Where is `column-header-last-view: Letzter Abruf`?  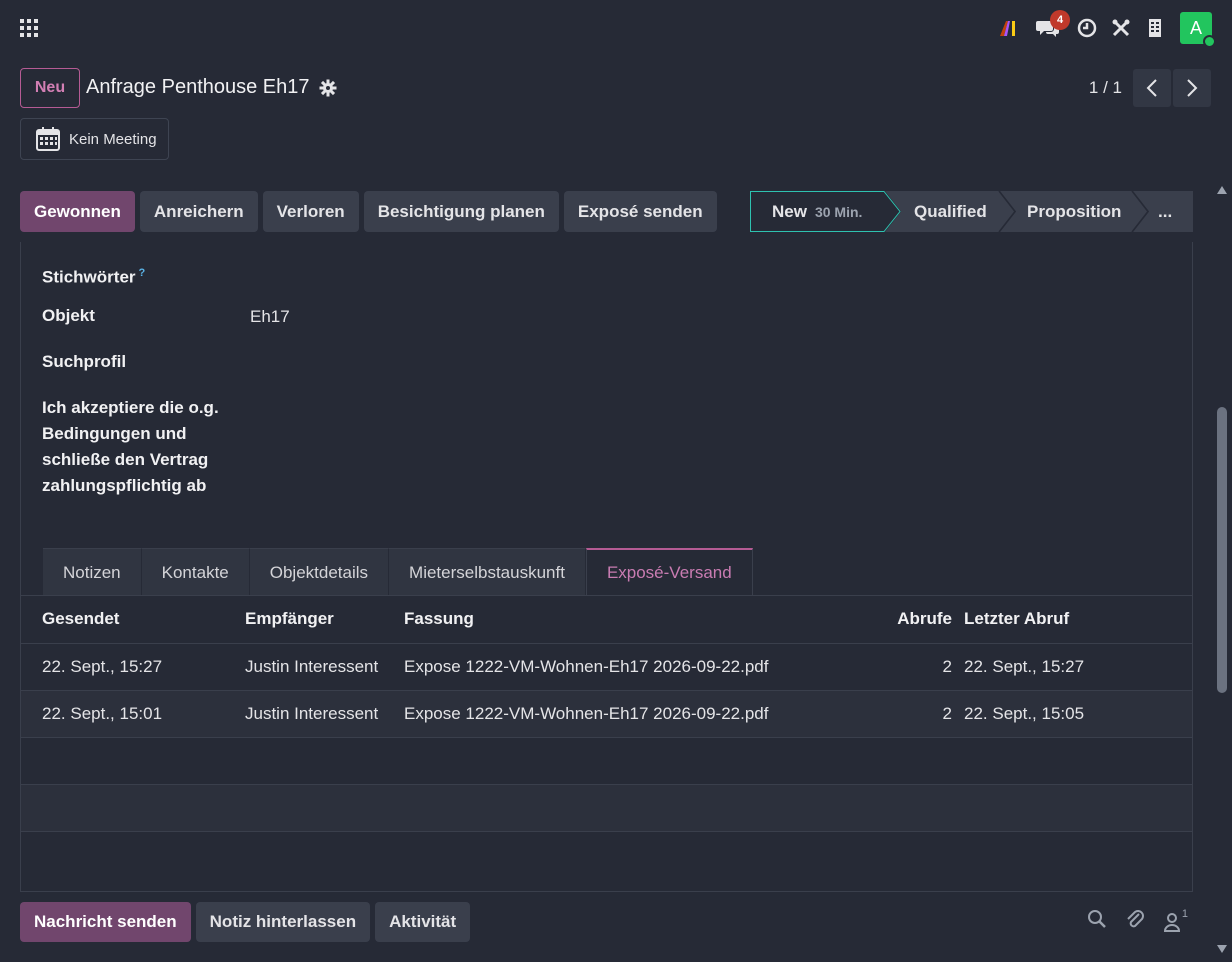 column-header-last-view: Letzter Abruf is located at coordinates (1078, 620).